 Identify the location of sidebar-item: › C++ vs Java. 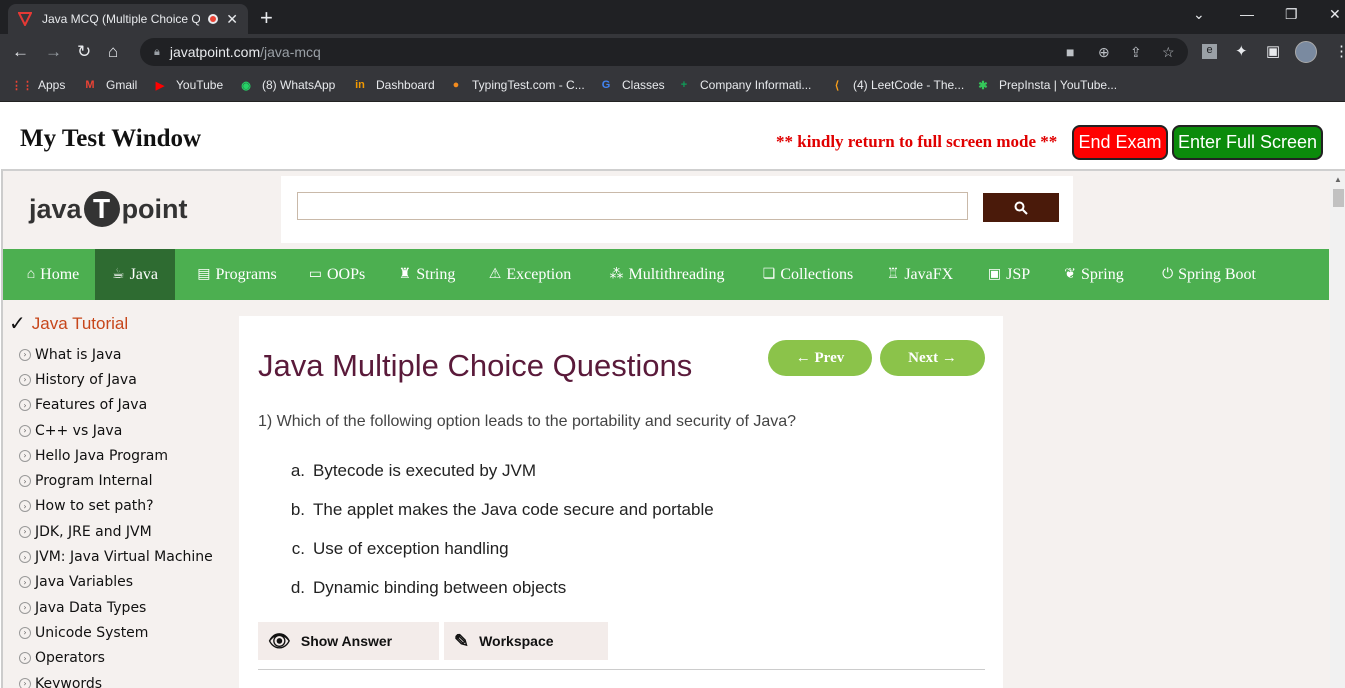
(124, 430).